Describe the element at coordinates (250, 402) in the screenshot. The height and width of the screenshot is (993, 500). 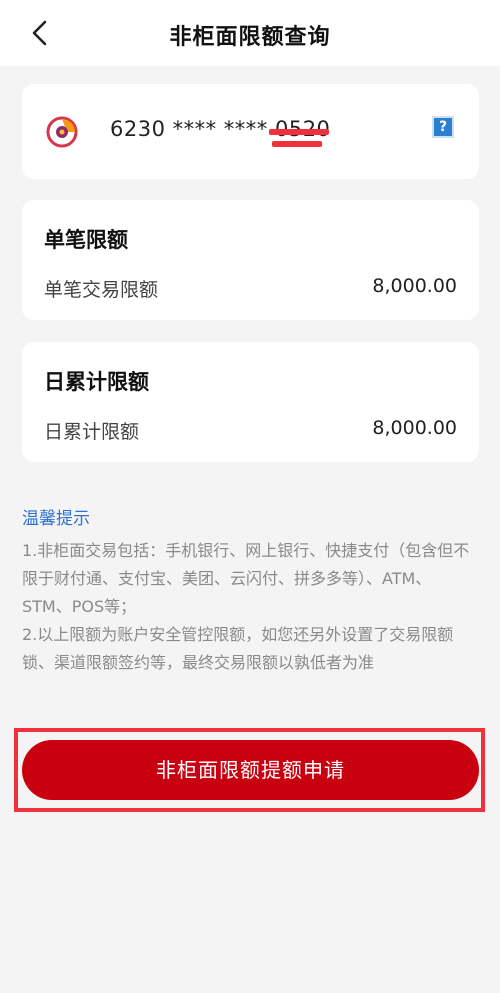
I see `daily-limit-card: 日累计限额 日累计限额 8,000.00` at that location.